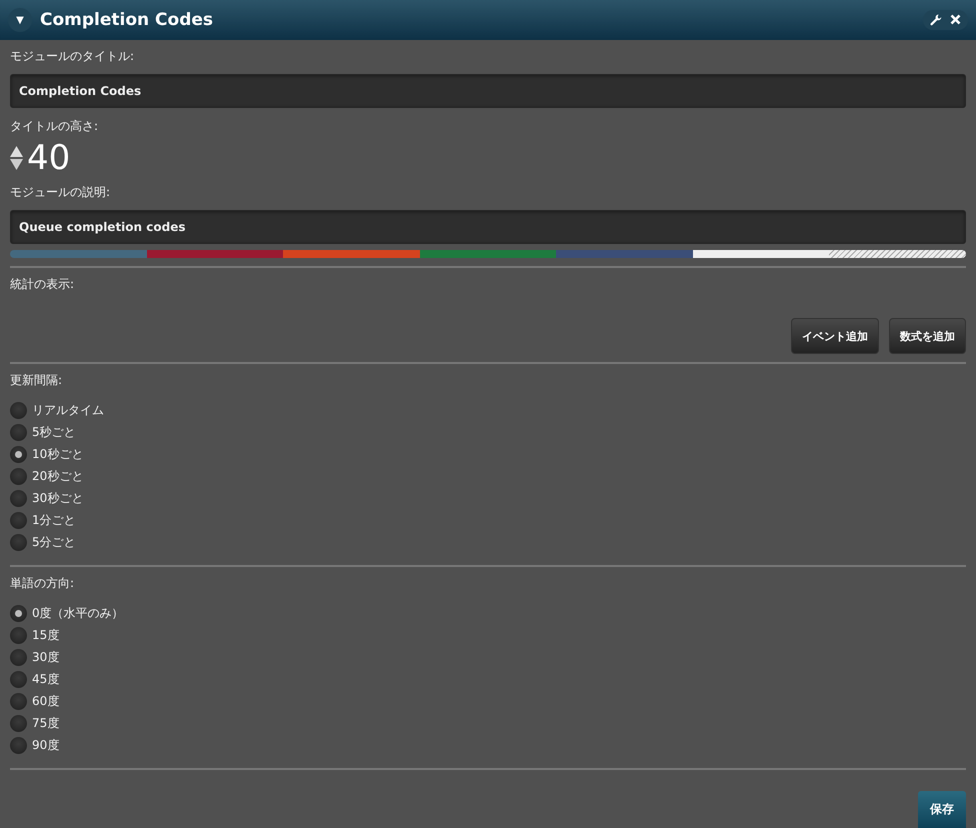 The image size is (976, 828). What do you see at coordinates (488, 227) in the screenshot?
I see `description-input-field: Queue completion codes` at bounding box center [488, 227].